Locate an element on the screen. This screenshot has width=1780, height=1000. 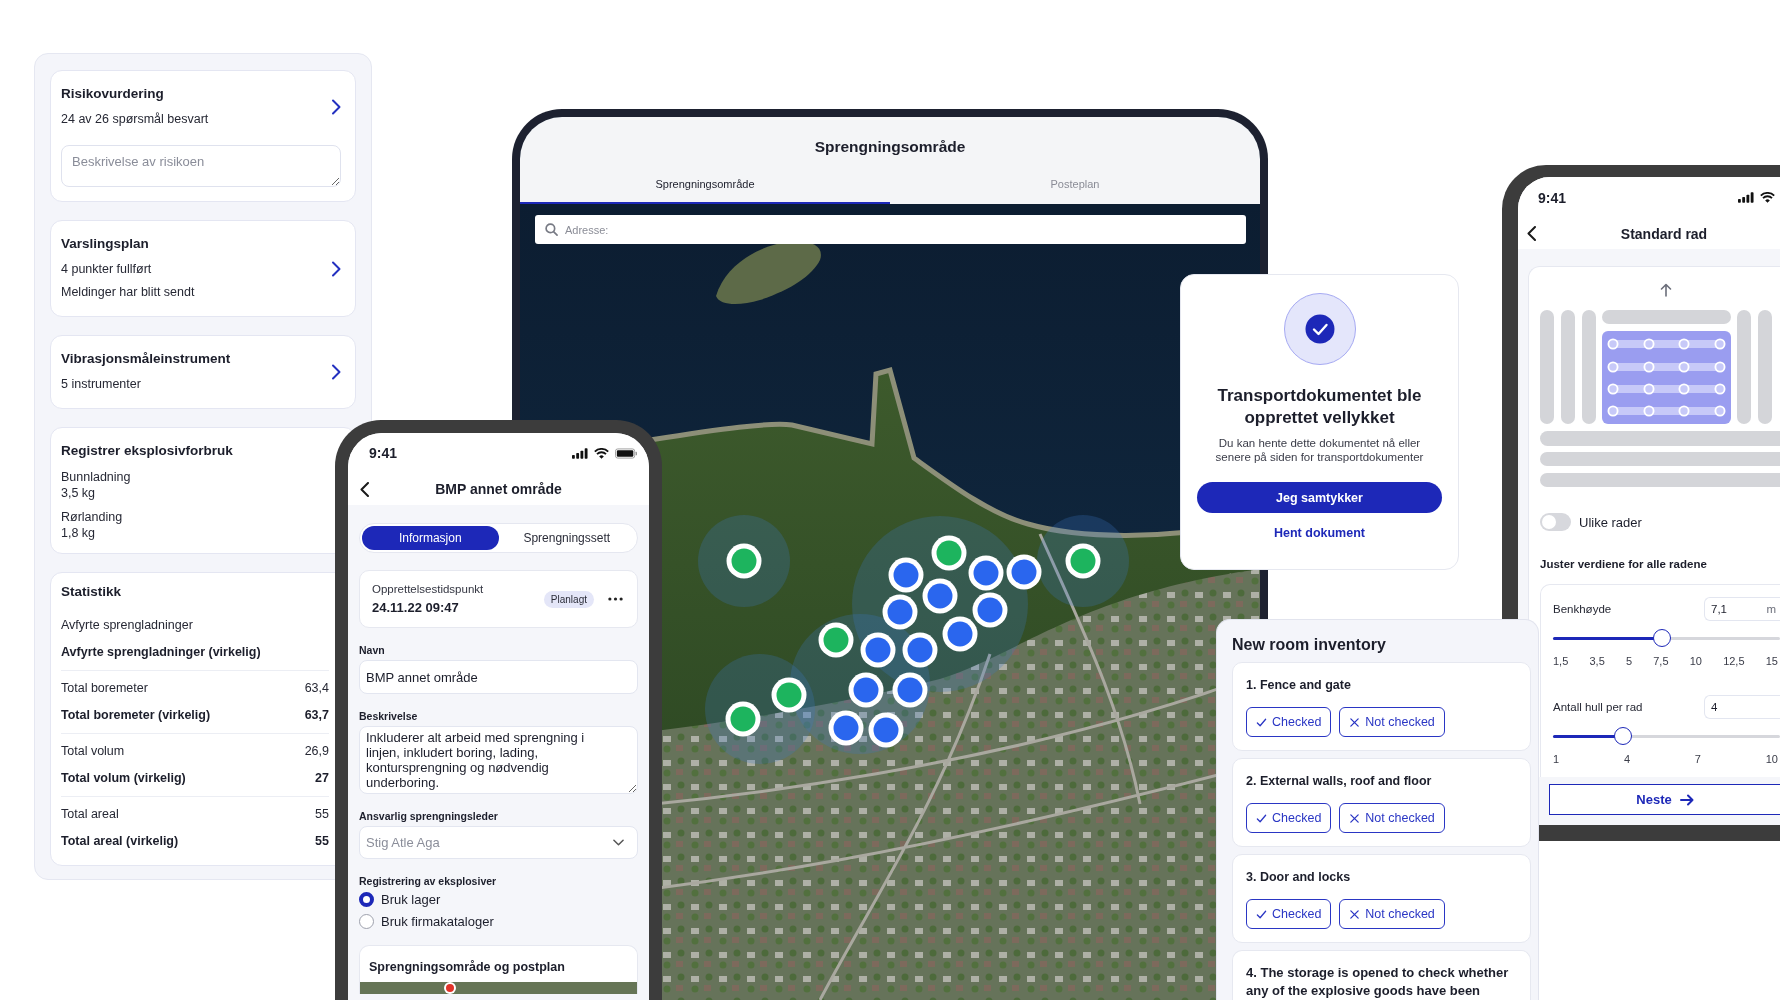
summary-card: Vibrasjonsmåleinstrument 5 instrumenter is located at coordinates (203, 372).